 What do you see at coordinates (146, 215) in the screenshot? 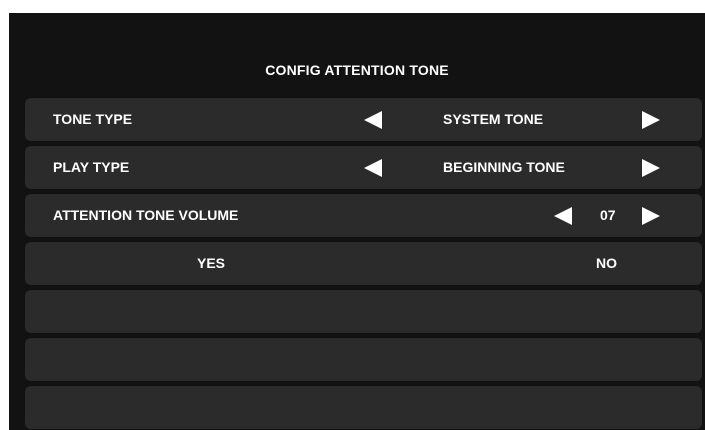
I see `volume-label: ATTENTION TONE VOLUME` at bounding box center [146, 215].